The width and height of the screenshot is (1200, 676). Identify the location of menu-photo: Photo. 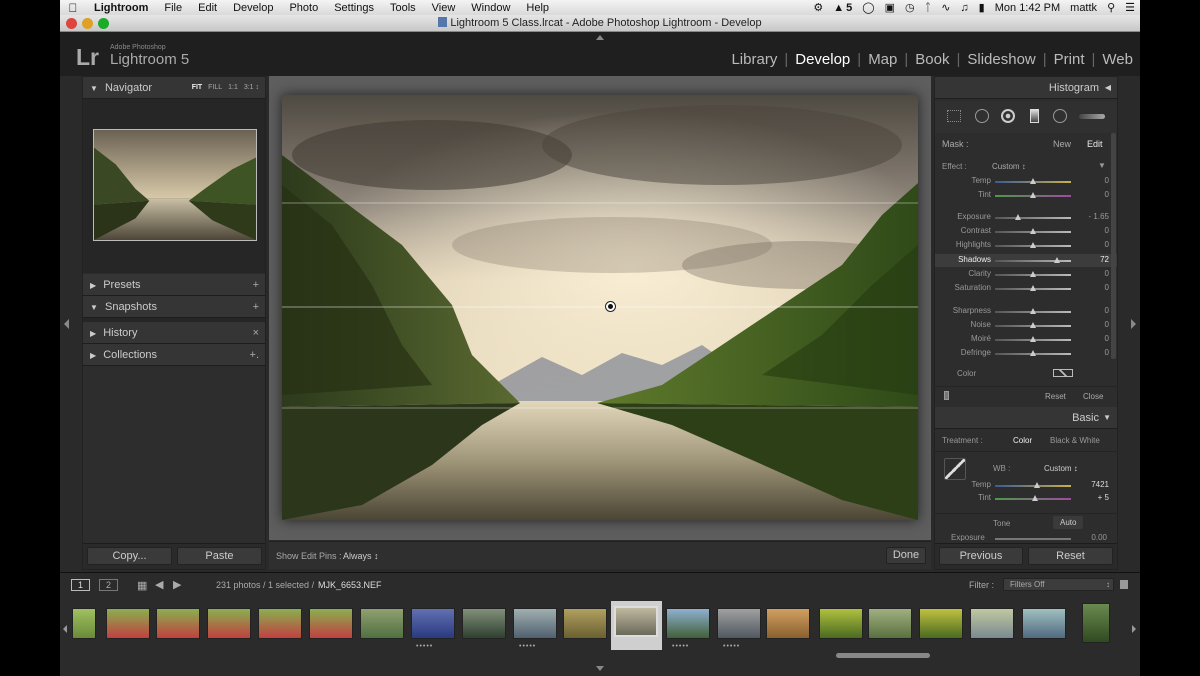
(303, 8).